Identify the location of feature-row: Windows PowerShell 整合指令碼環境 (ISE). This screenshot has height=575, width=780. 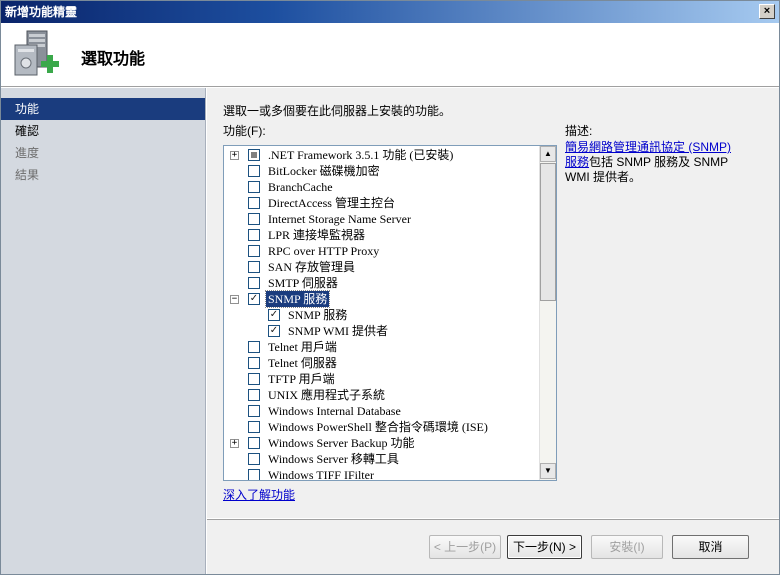
(382, 427).